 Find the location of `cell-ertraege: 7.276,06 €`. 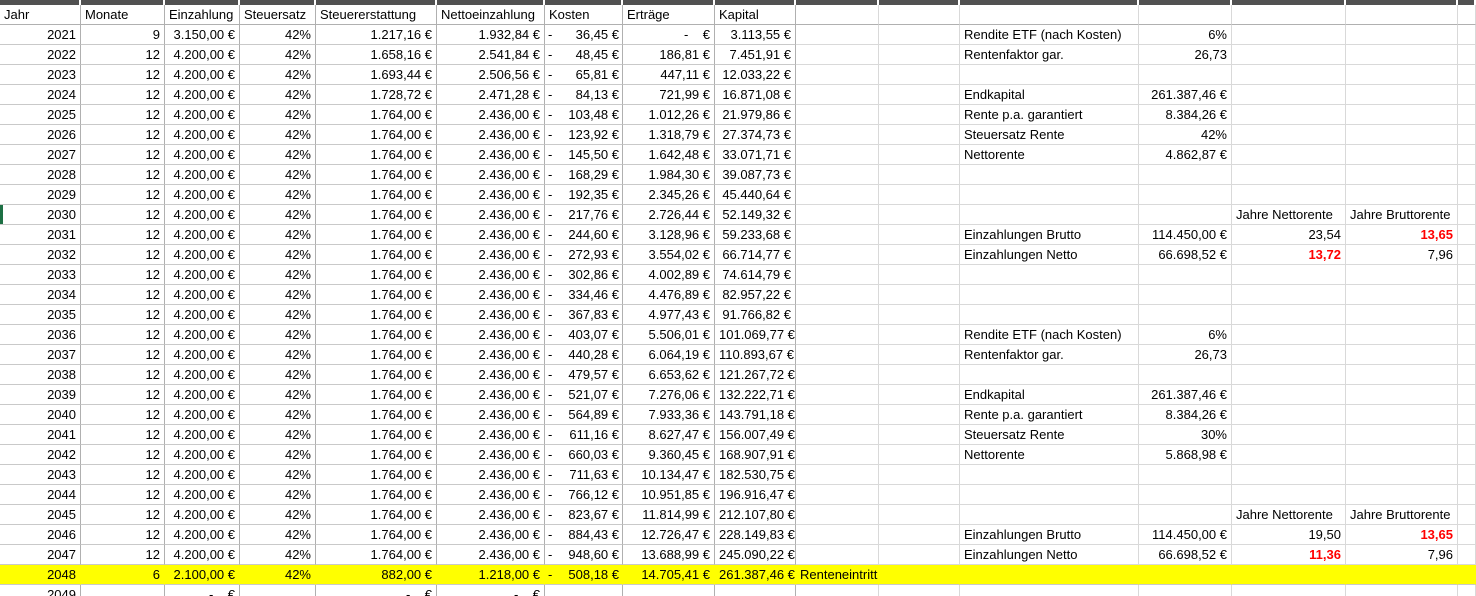

cell-ertraege: 7.276,06 € is located at coordinates (669, 395).